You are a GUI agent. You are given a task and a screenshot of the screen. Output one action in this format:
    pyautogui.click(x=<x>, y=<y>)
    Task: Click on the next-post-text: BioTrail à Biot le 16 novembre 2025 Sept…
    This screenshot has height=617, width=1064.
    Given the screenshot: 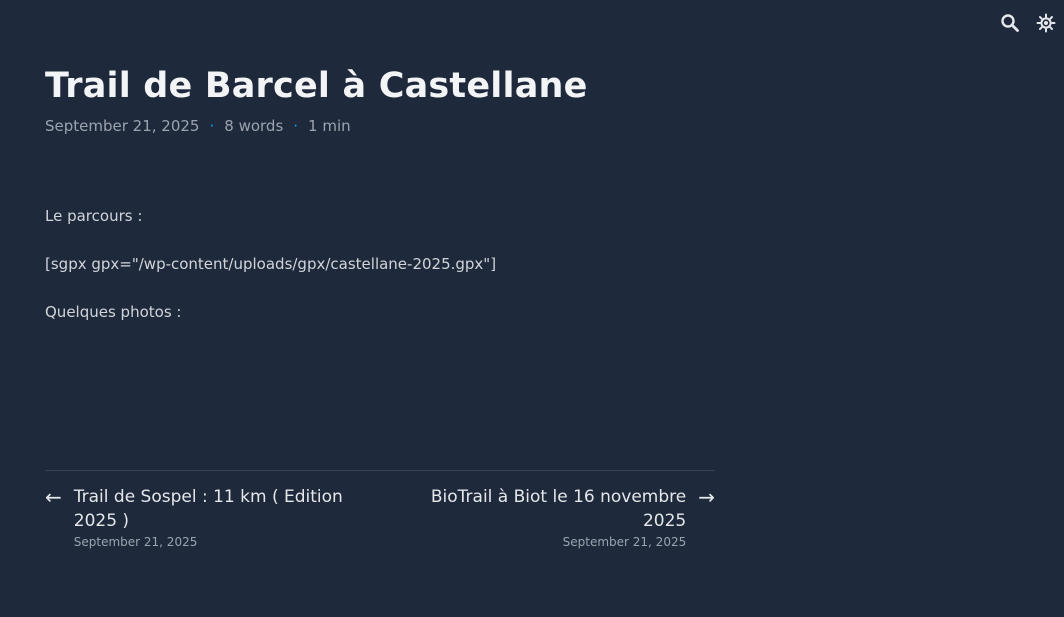 What is the action you would take?
    pyautogui.click(x=555, y=517)
    